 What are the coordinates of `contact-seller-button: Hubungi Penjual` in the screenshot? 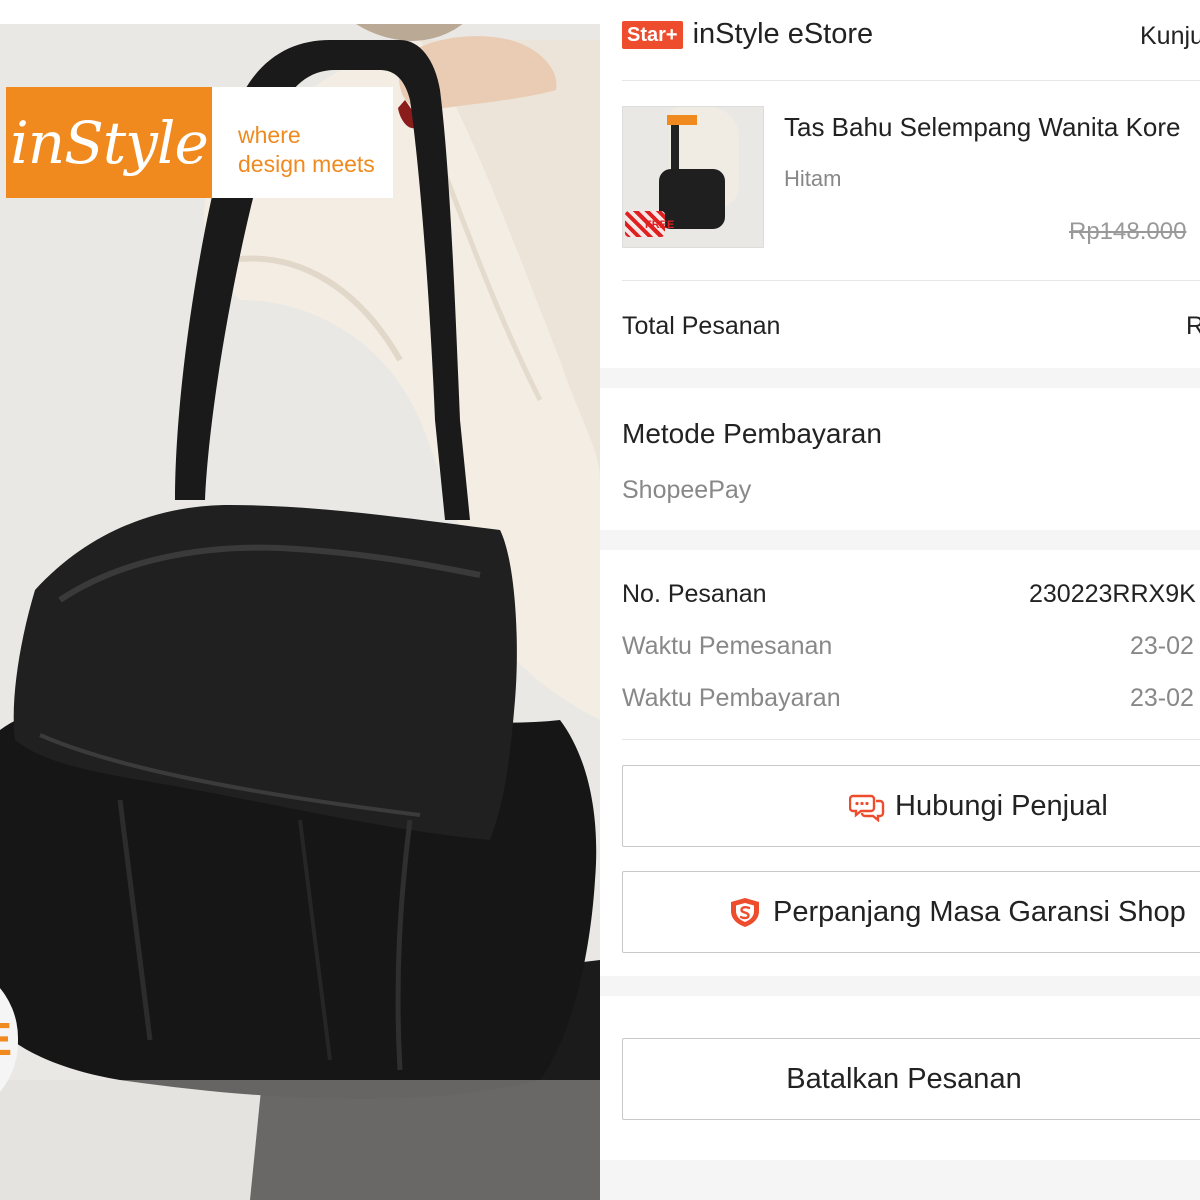 It's located at (911, 806).